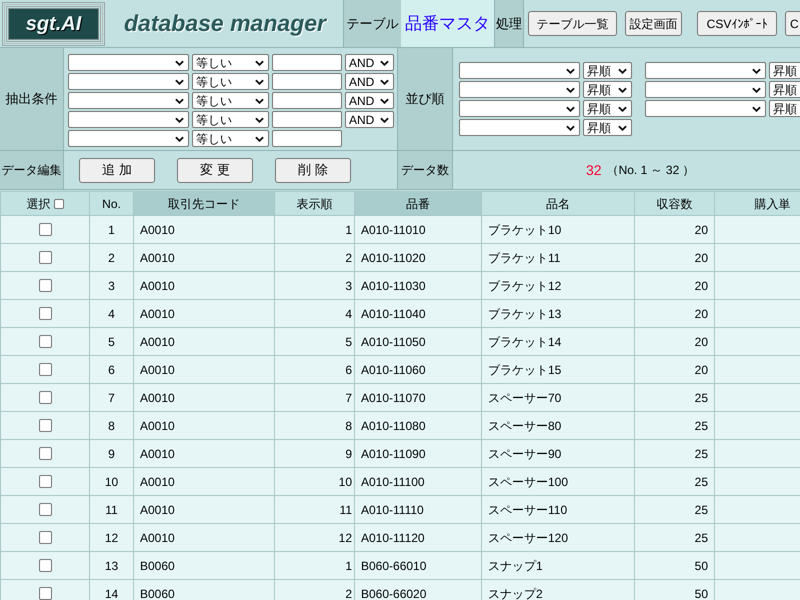 The width and height of the screenshot is (800, 600). I want to click on table-row: 13 B0060 1 B060-66010 スナップ1 50, so click(400, 566).